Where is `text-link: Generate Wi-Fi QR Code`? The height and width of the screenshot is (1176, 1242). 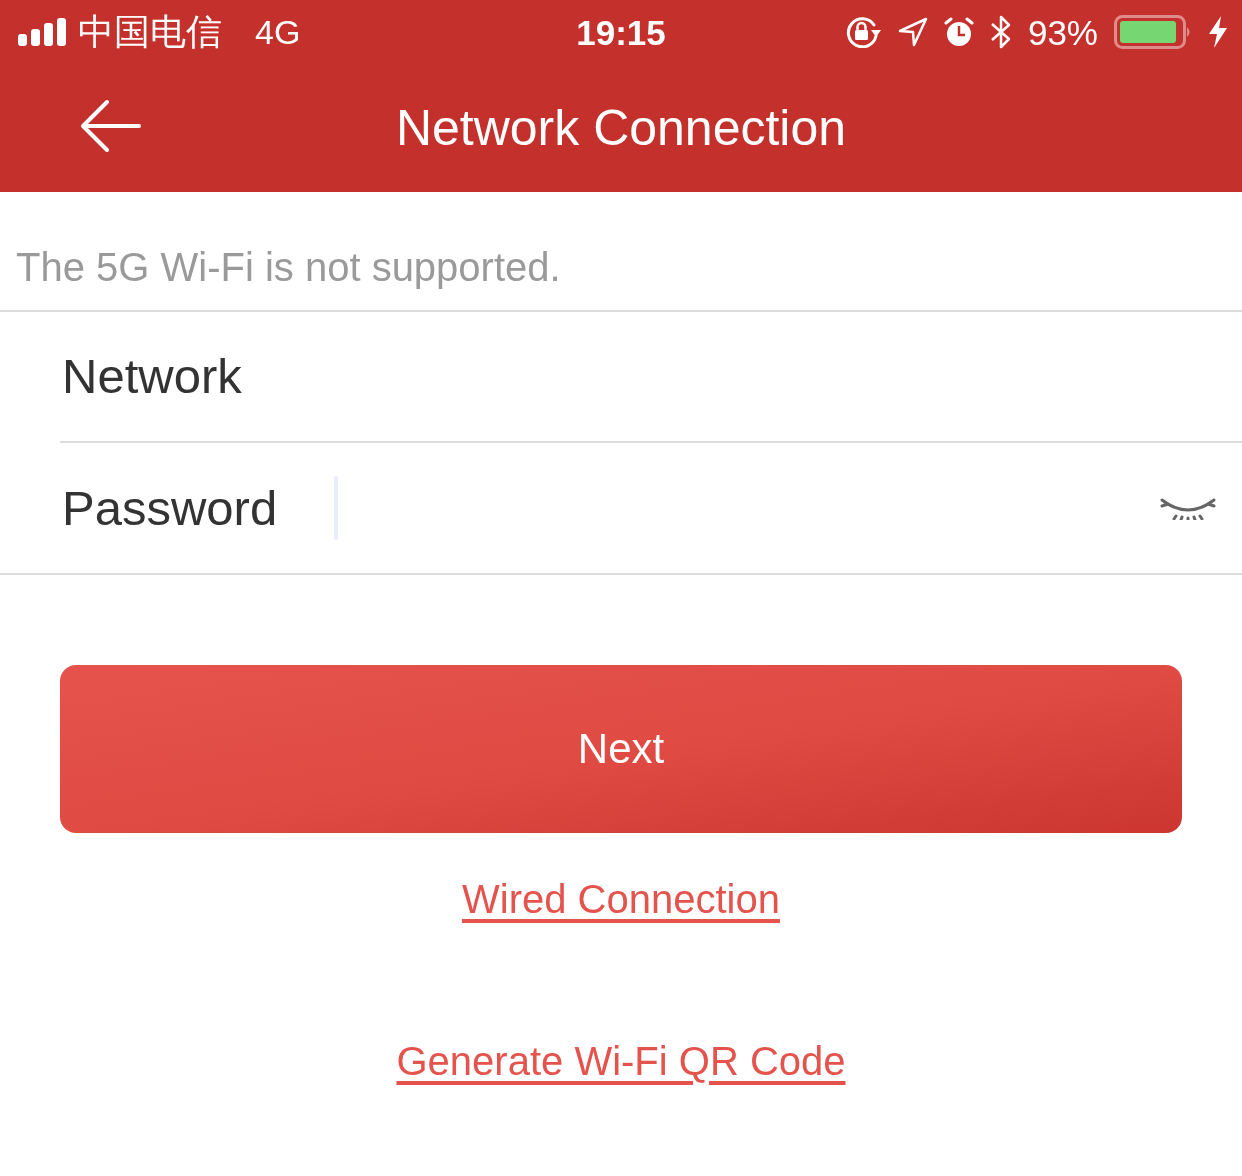
text-link: Generate Wi-Fi QR Code is located at coordinates (621, 1061).